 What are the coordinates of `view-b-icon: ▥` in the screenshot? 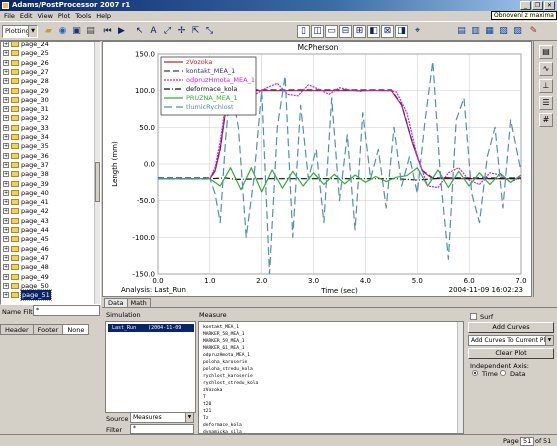 It's located at (475, 31).